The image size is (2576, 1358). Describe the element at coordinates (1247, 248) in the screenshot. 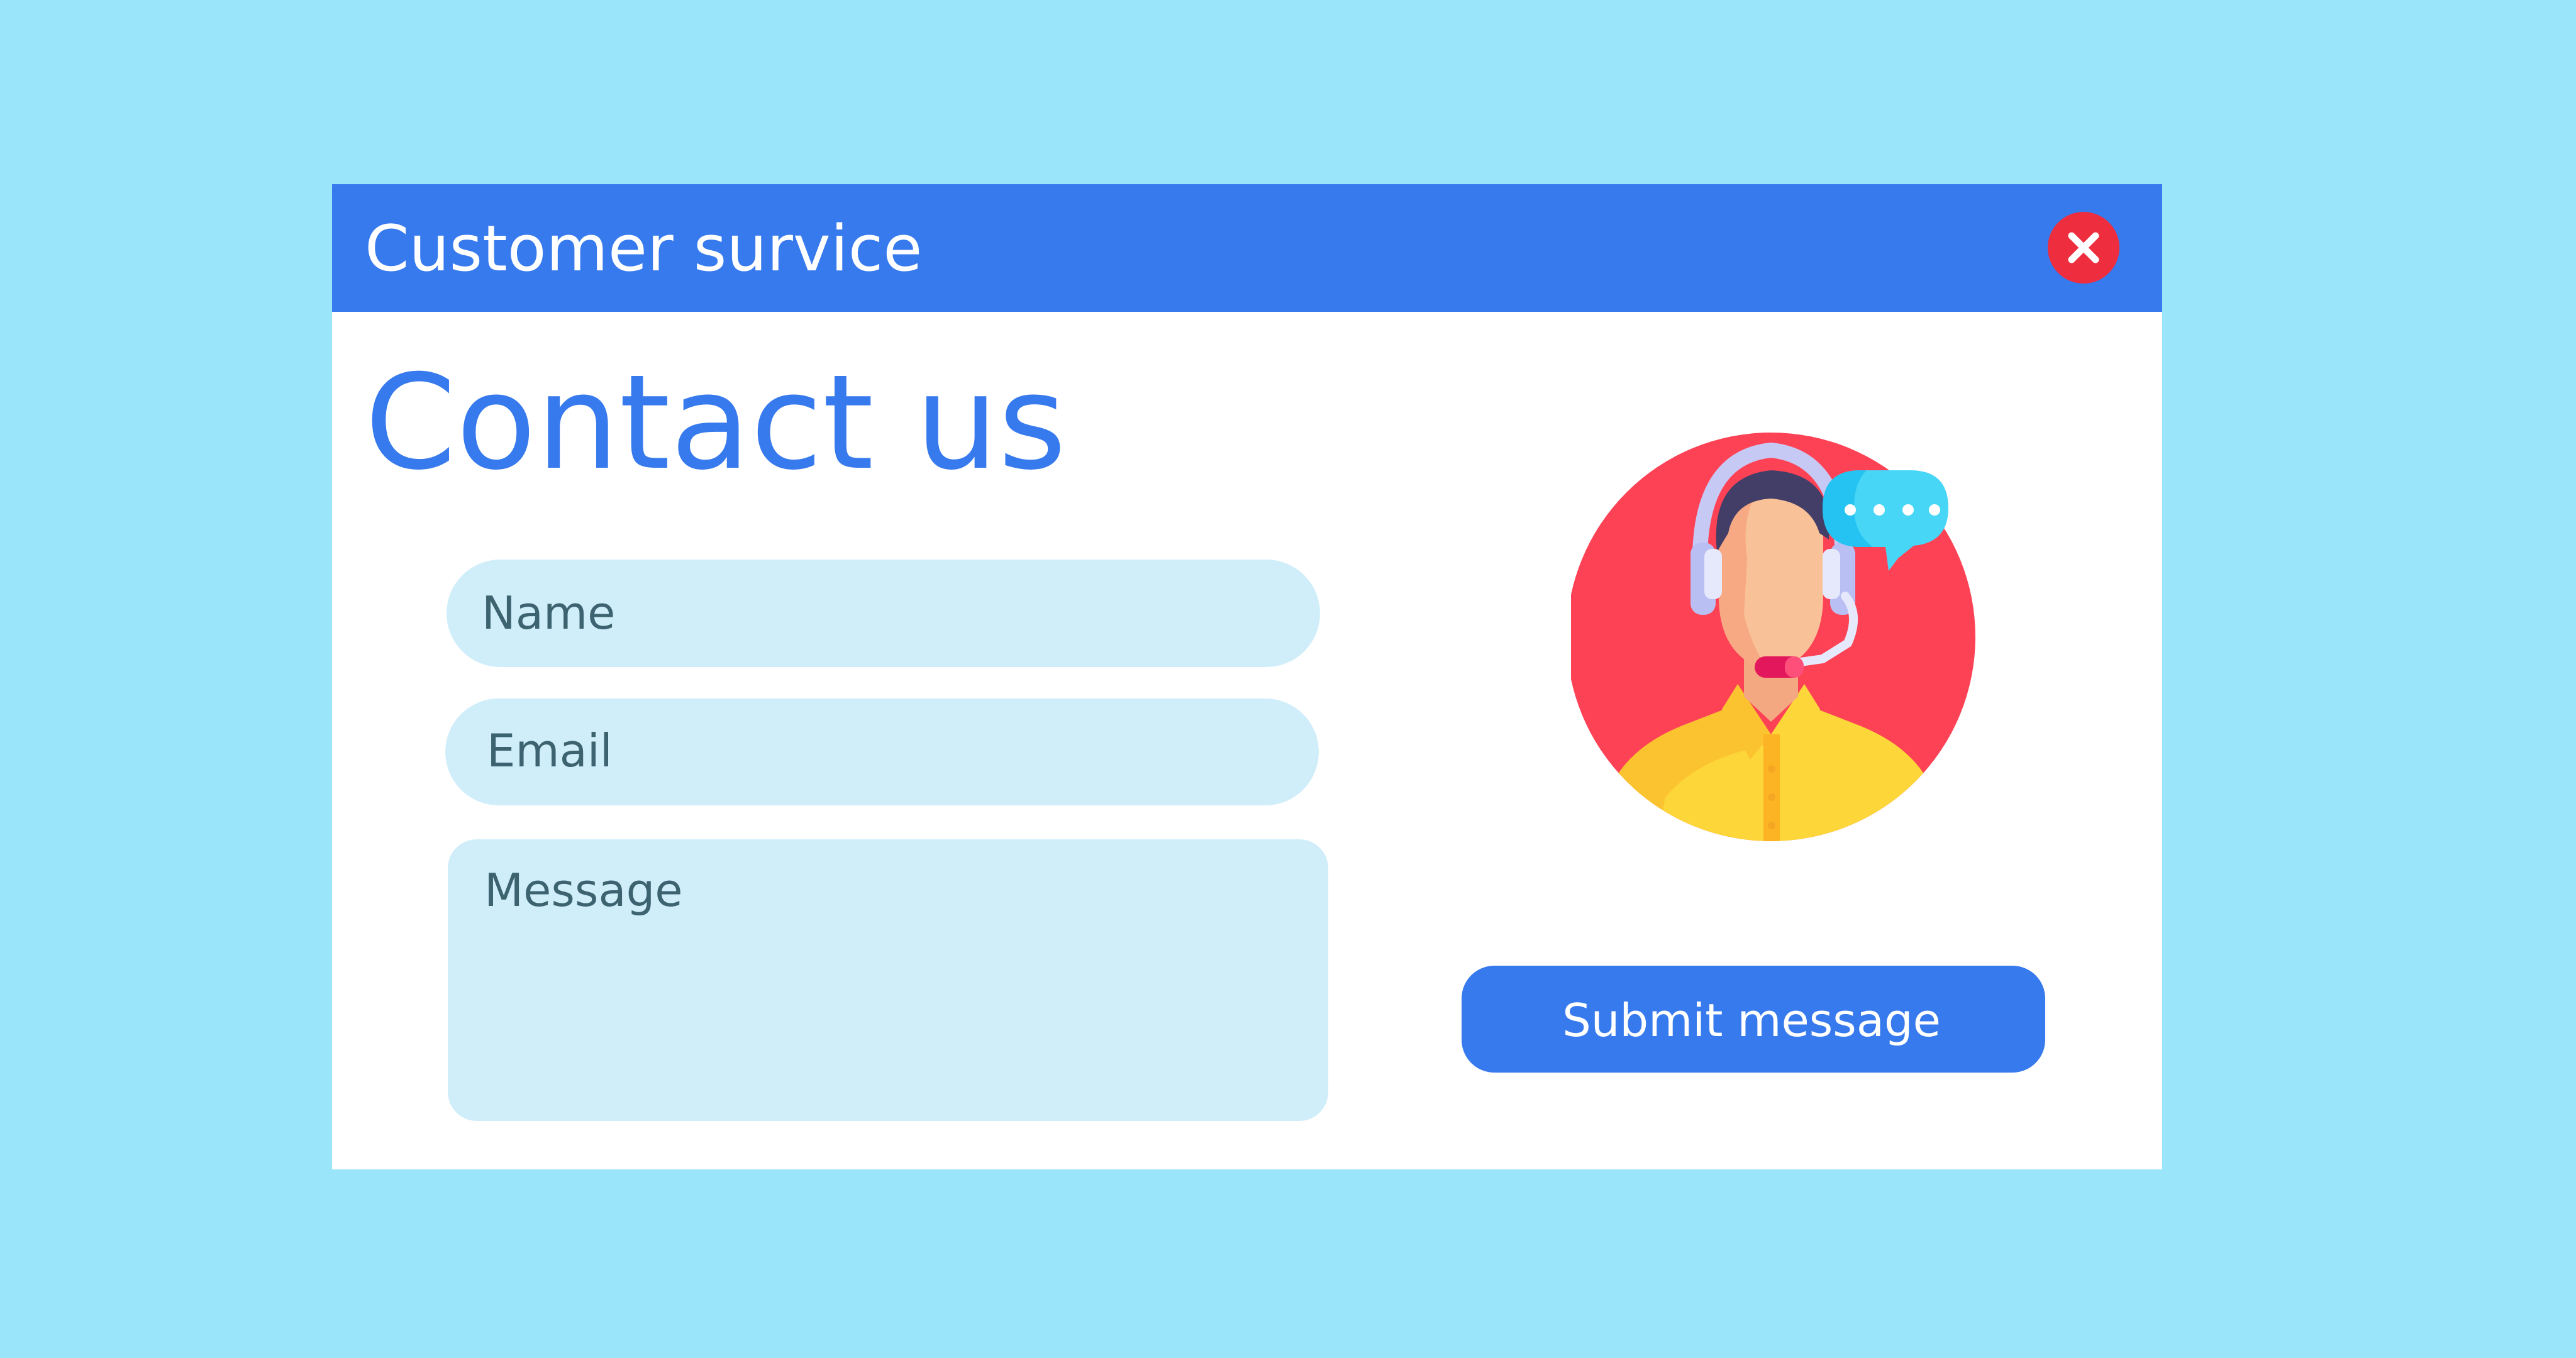

I see `title-bar: Customer survice` at that location.